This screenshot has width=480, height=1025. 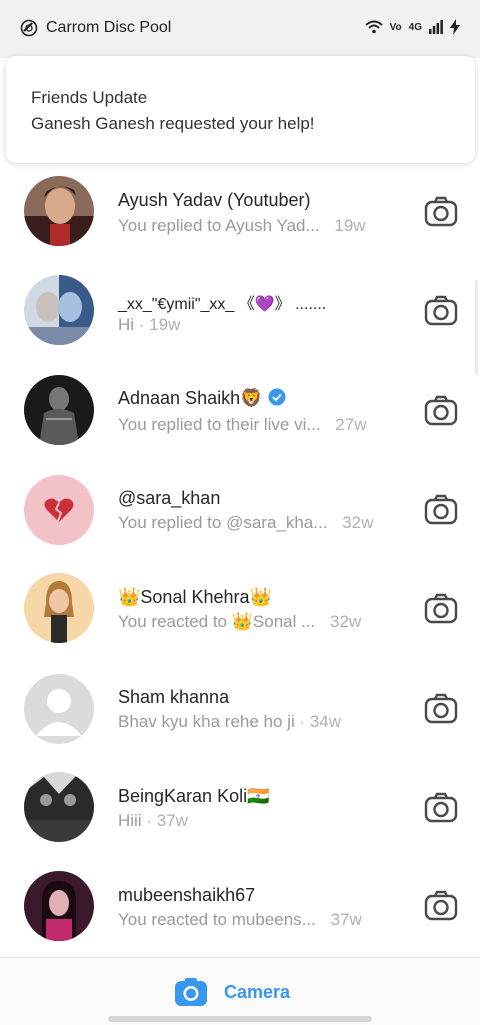 I want to click on conversation-preview-line: You replied to @sara_kha... 32w, so click(x=245, y=523).